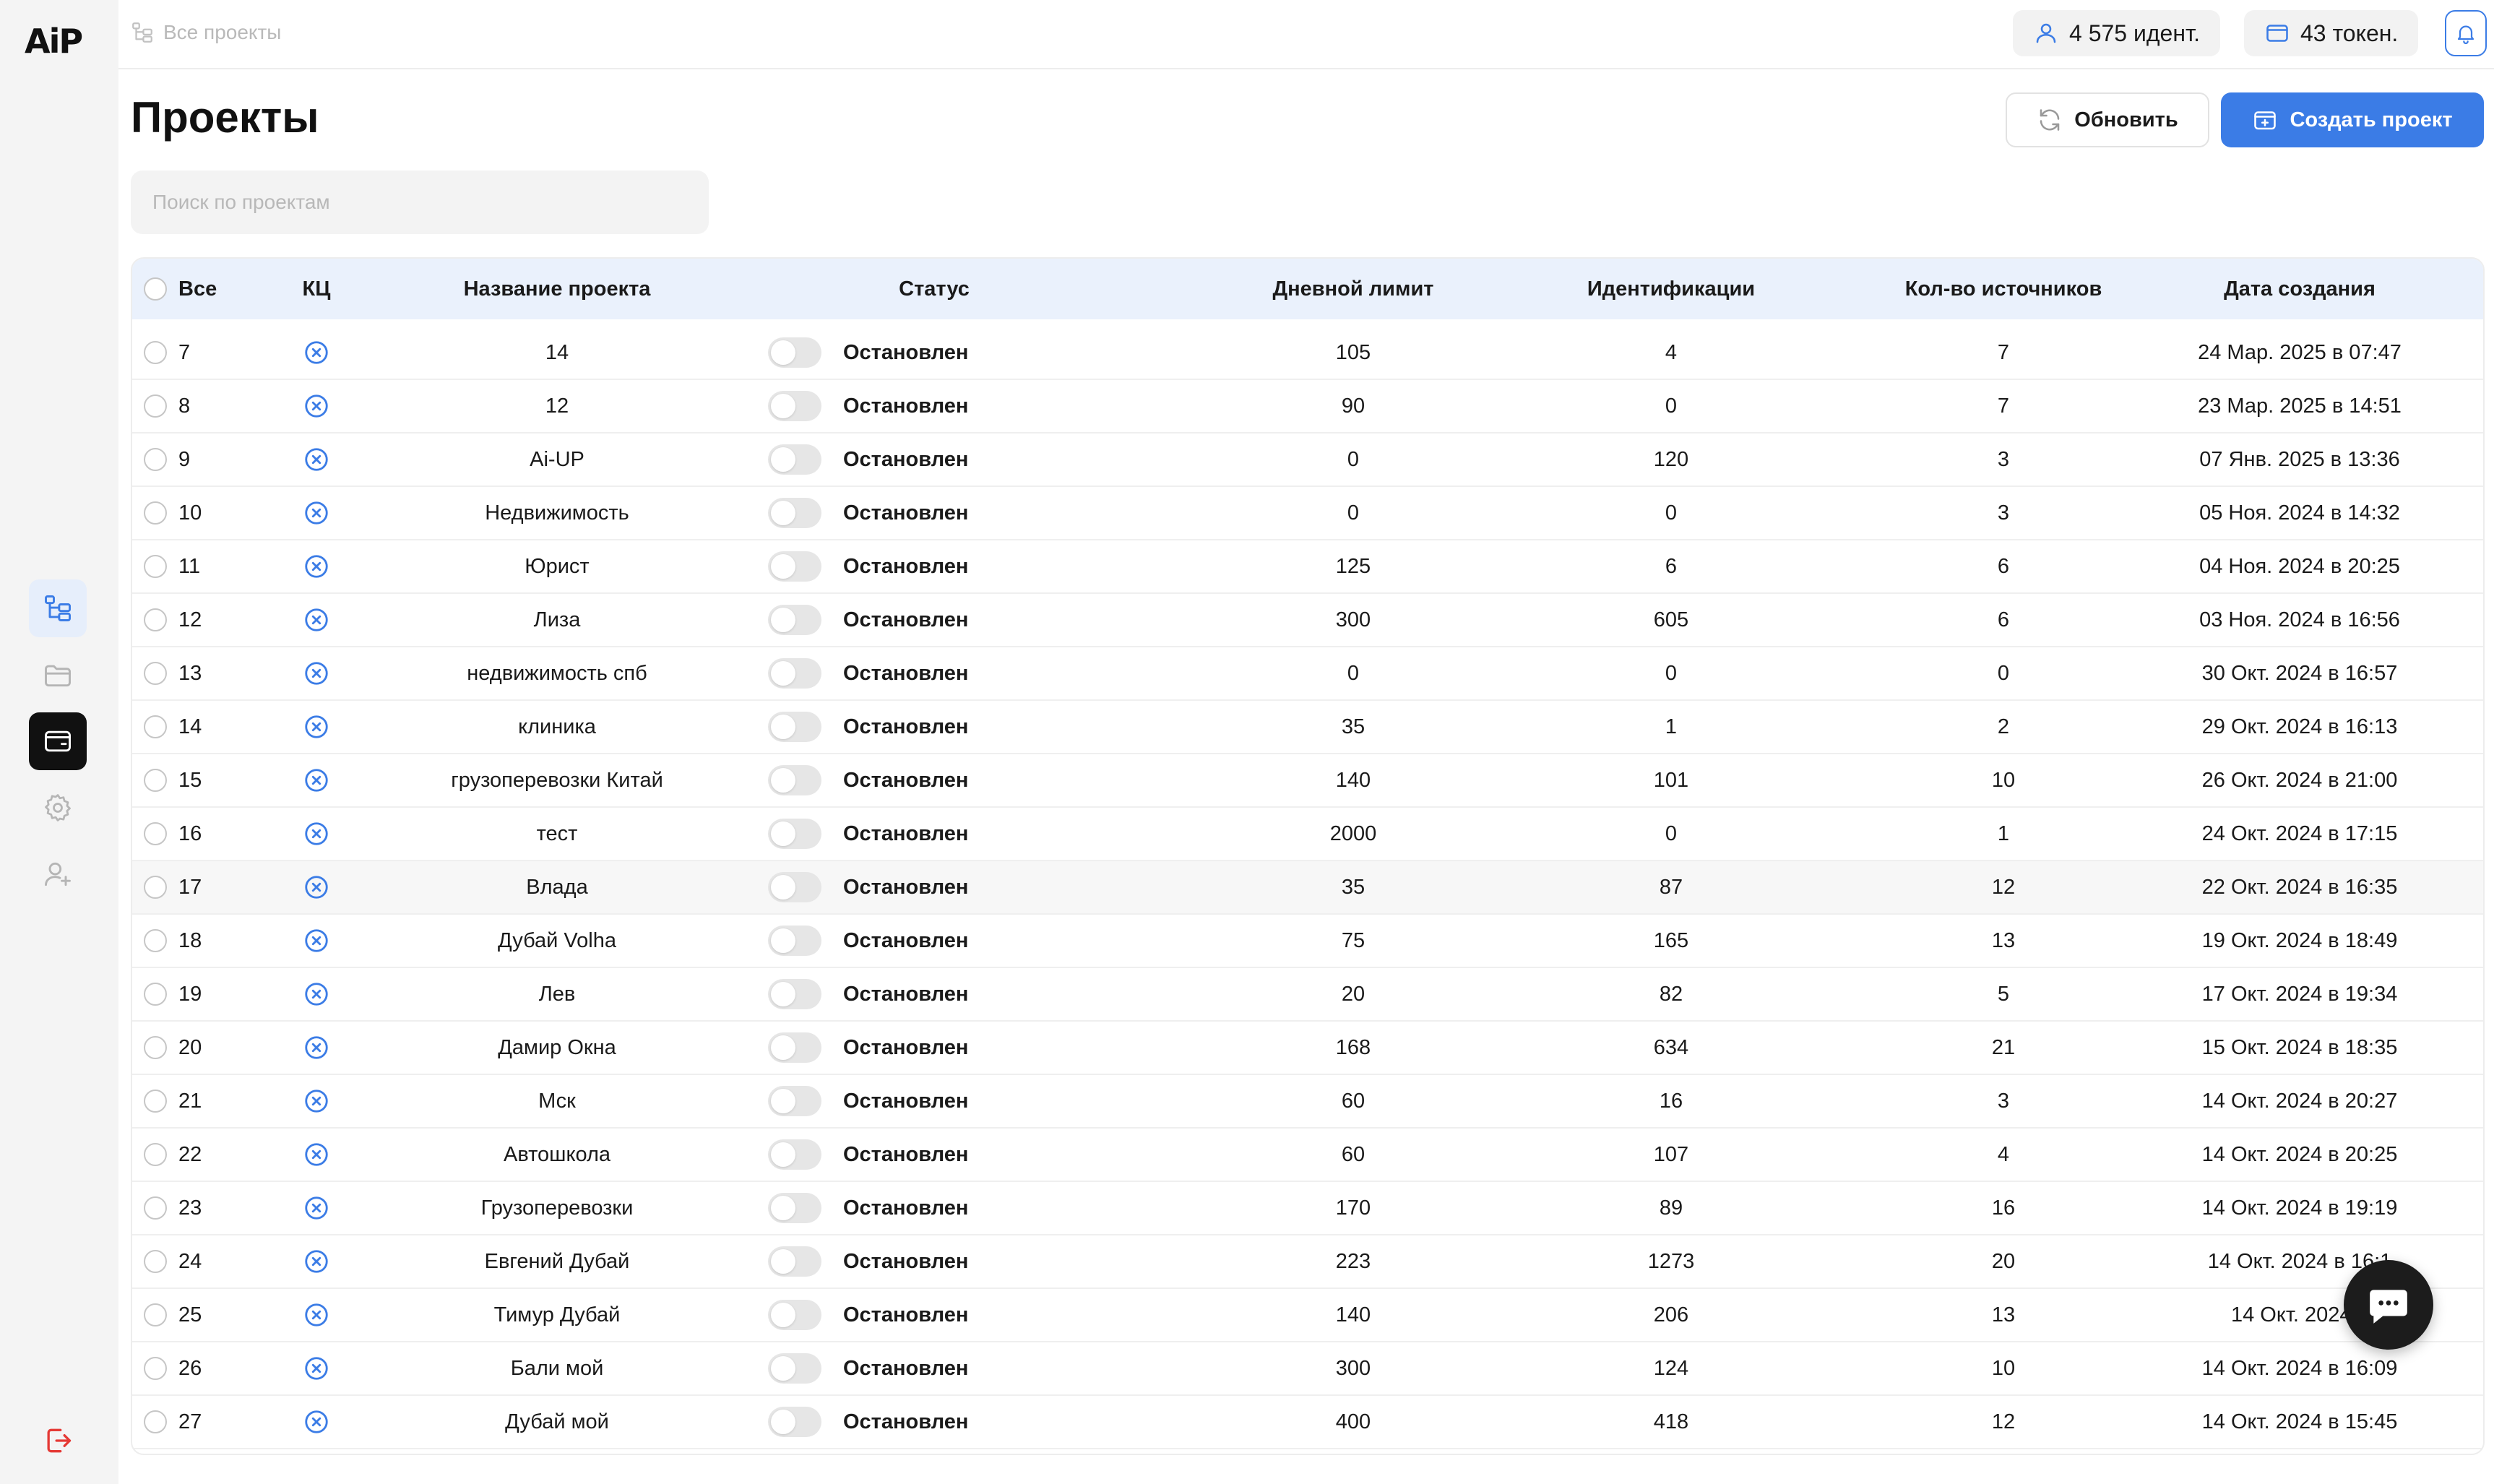  I want to click on project-name: Лев, so click(557, 994).